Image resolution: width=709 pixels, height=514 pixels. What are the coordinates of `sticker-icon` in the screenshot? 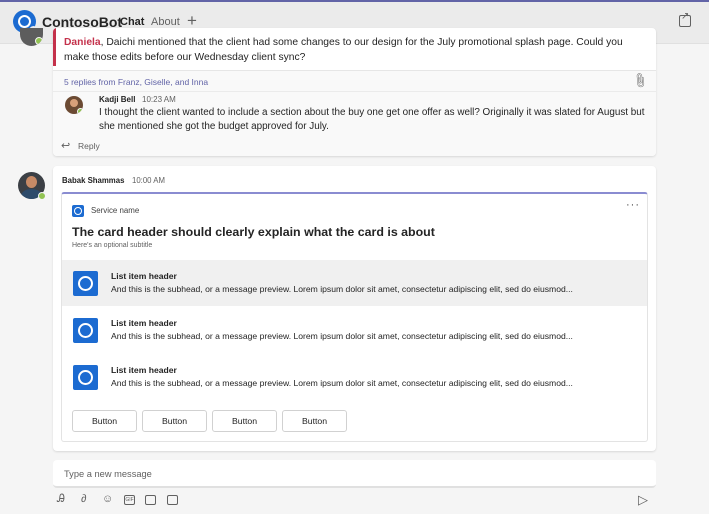 It's located at (150, 500).